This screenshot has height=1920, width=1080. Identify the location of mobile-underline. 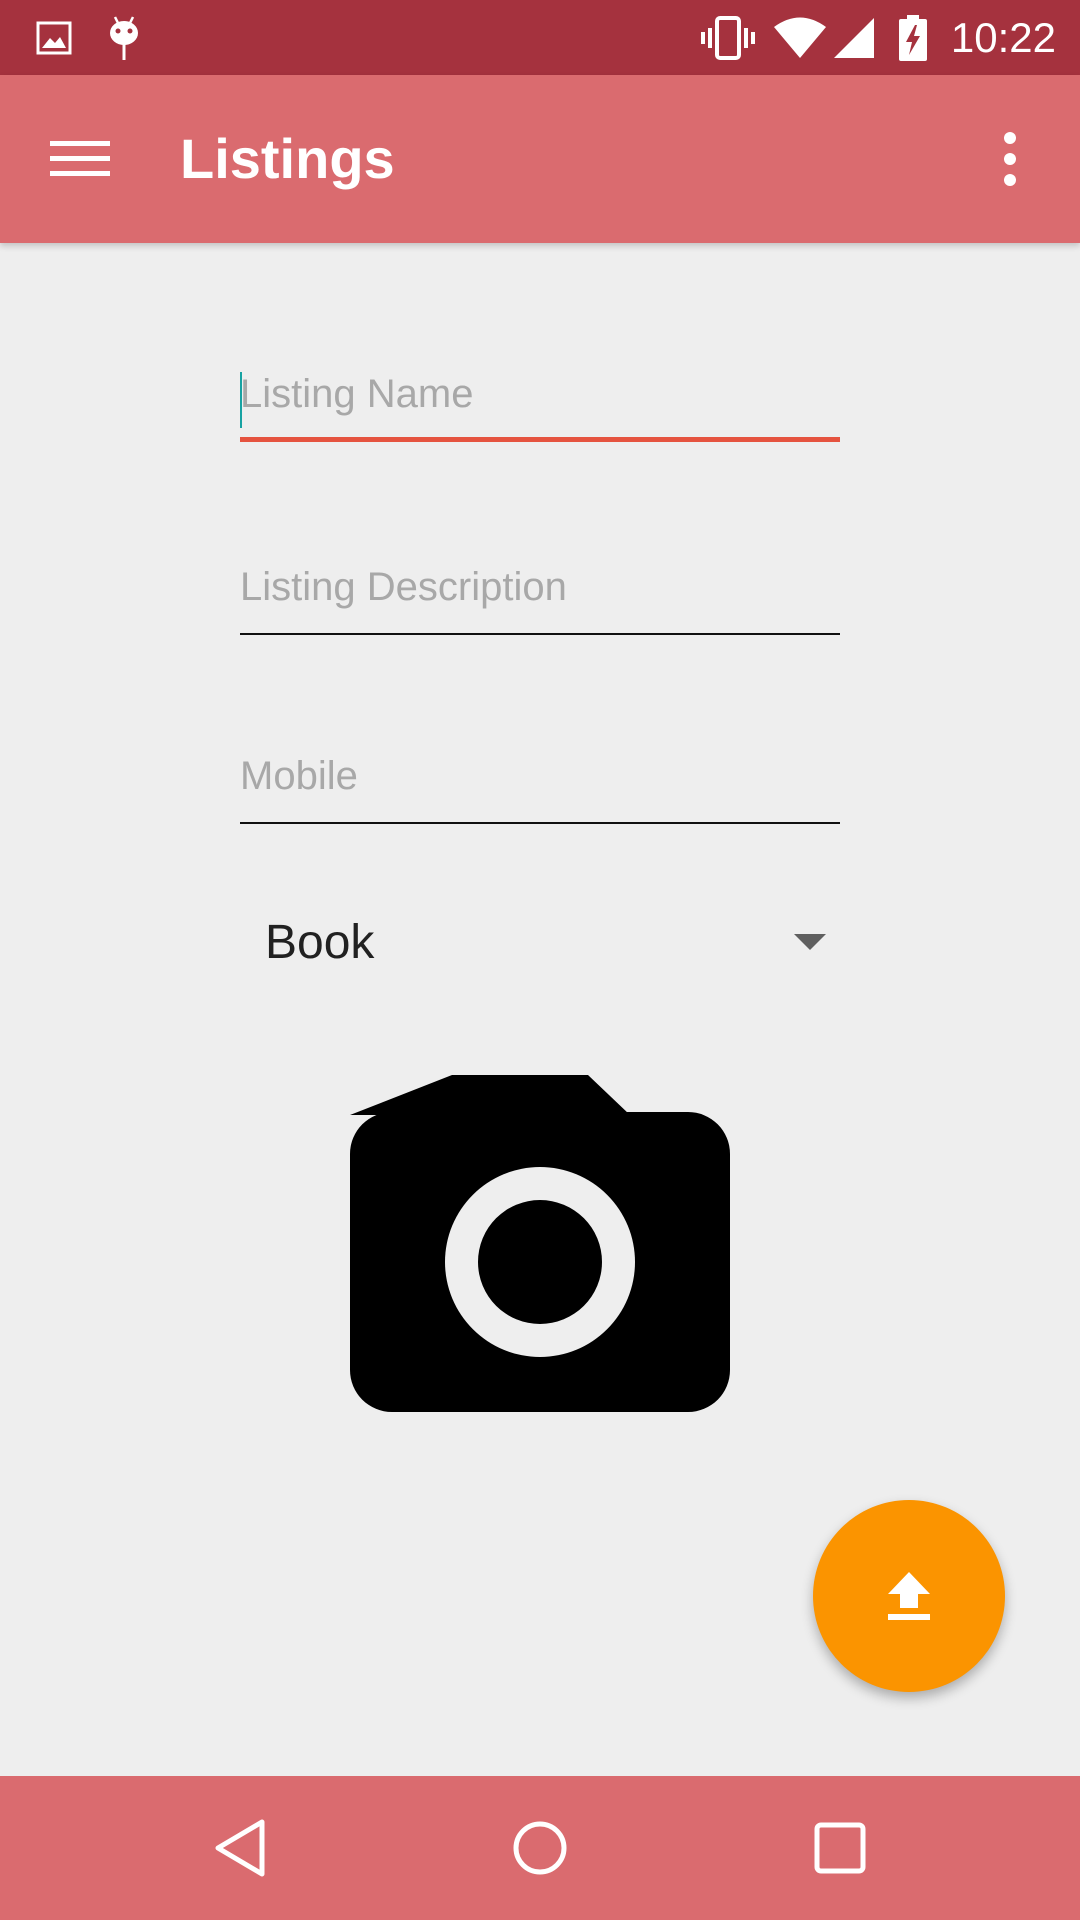
(540, 823).